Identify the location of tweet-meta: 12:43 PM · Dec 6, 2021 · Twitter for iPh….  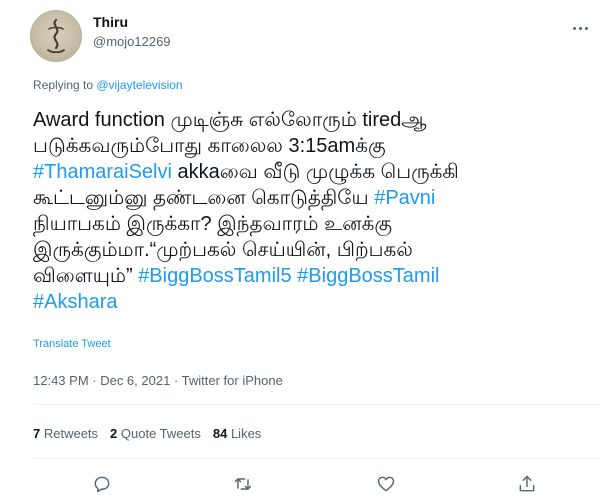
(158, 380).